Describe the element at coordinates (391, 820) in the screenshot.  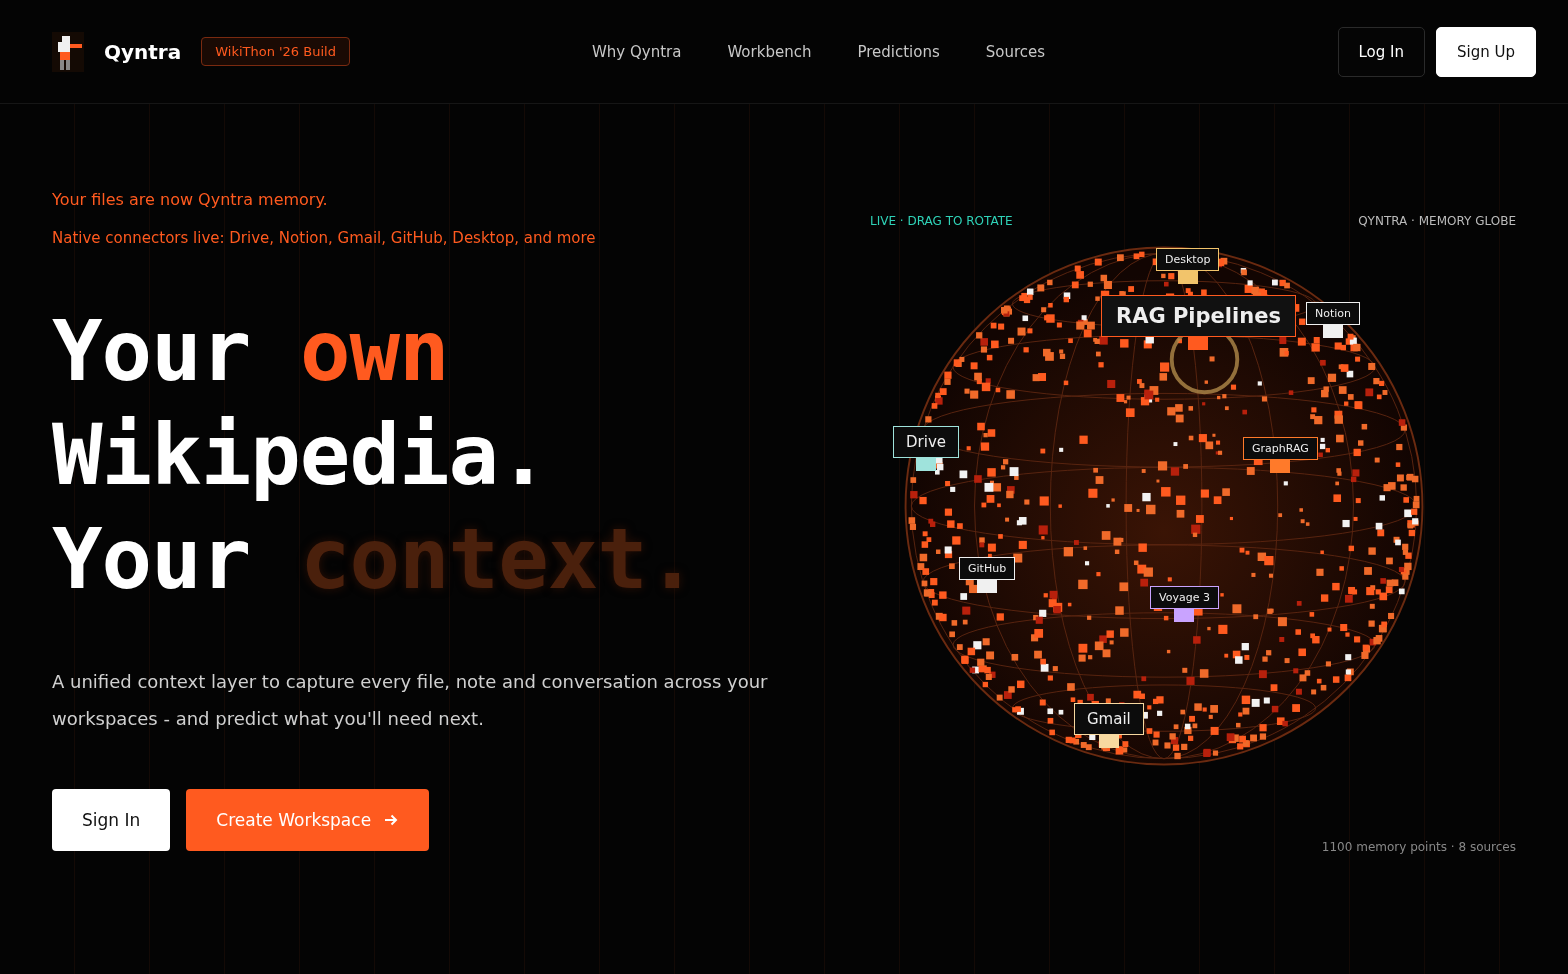
I see `arrow-right-icon` at that location.